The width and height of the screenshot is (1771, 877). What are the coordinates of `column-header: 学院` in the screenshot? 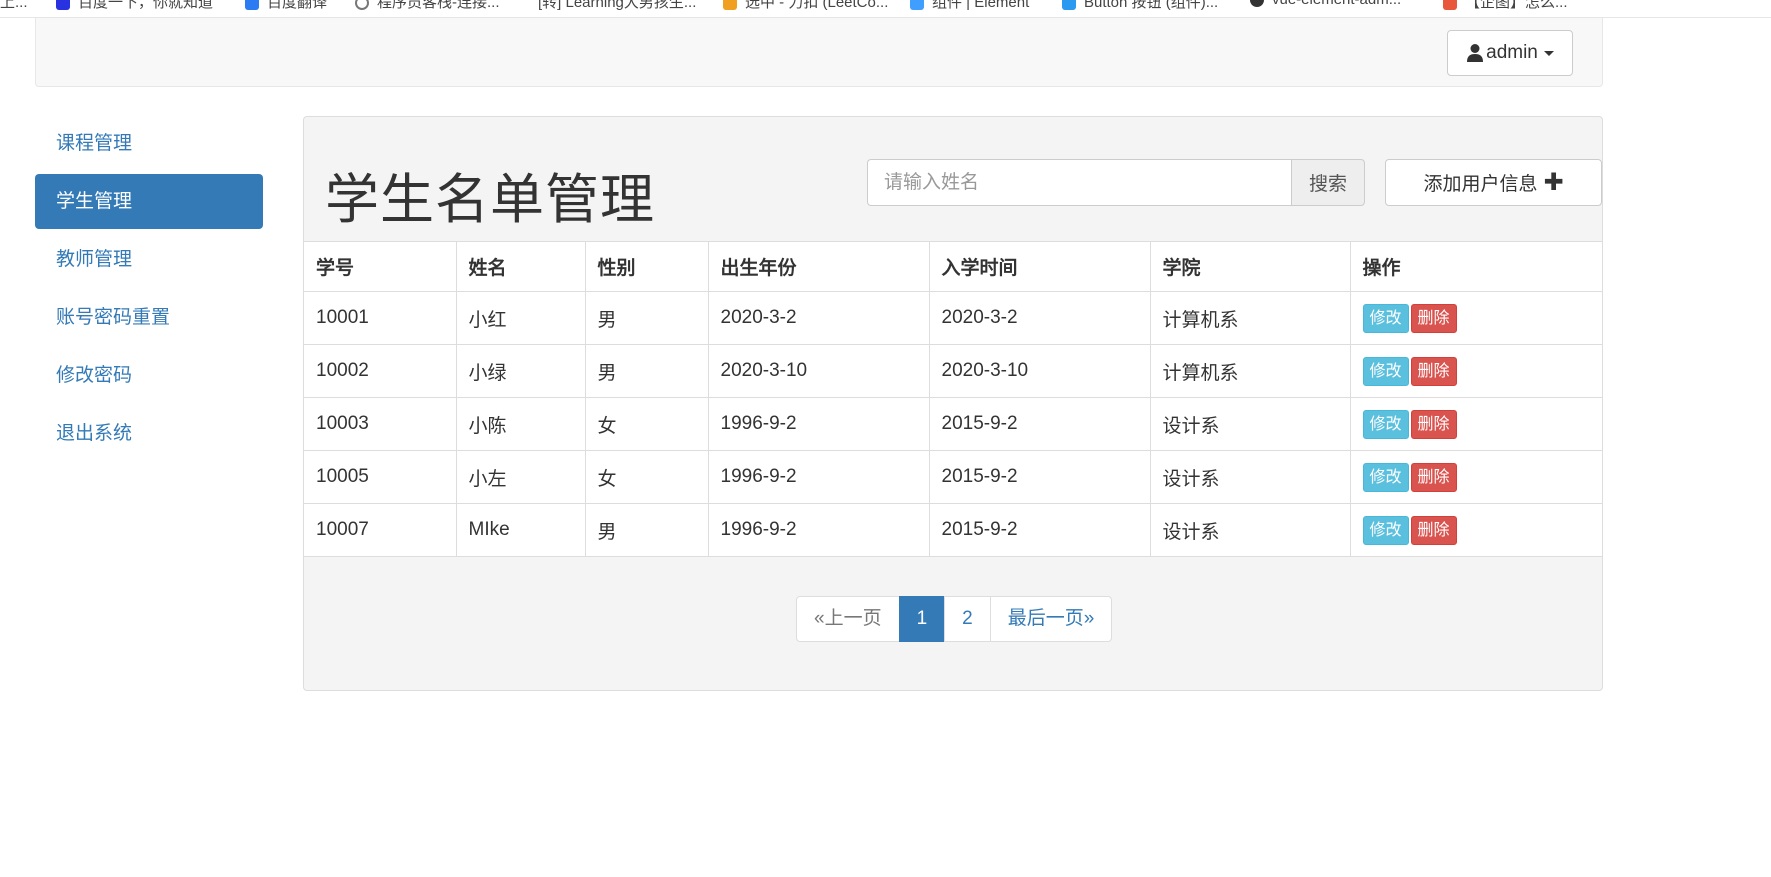 It's located at (1250, 266).